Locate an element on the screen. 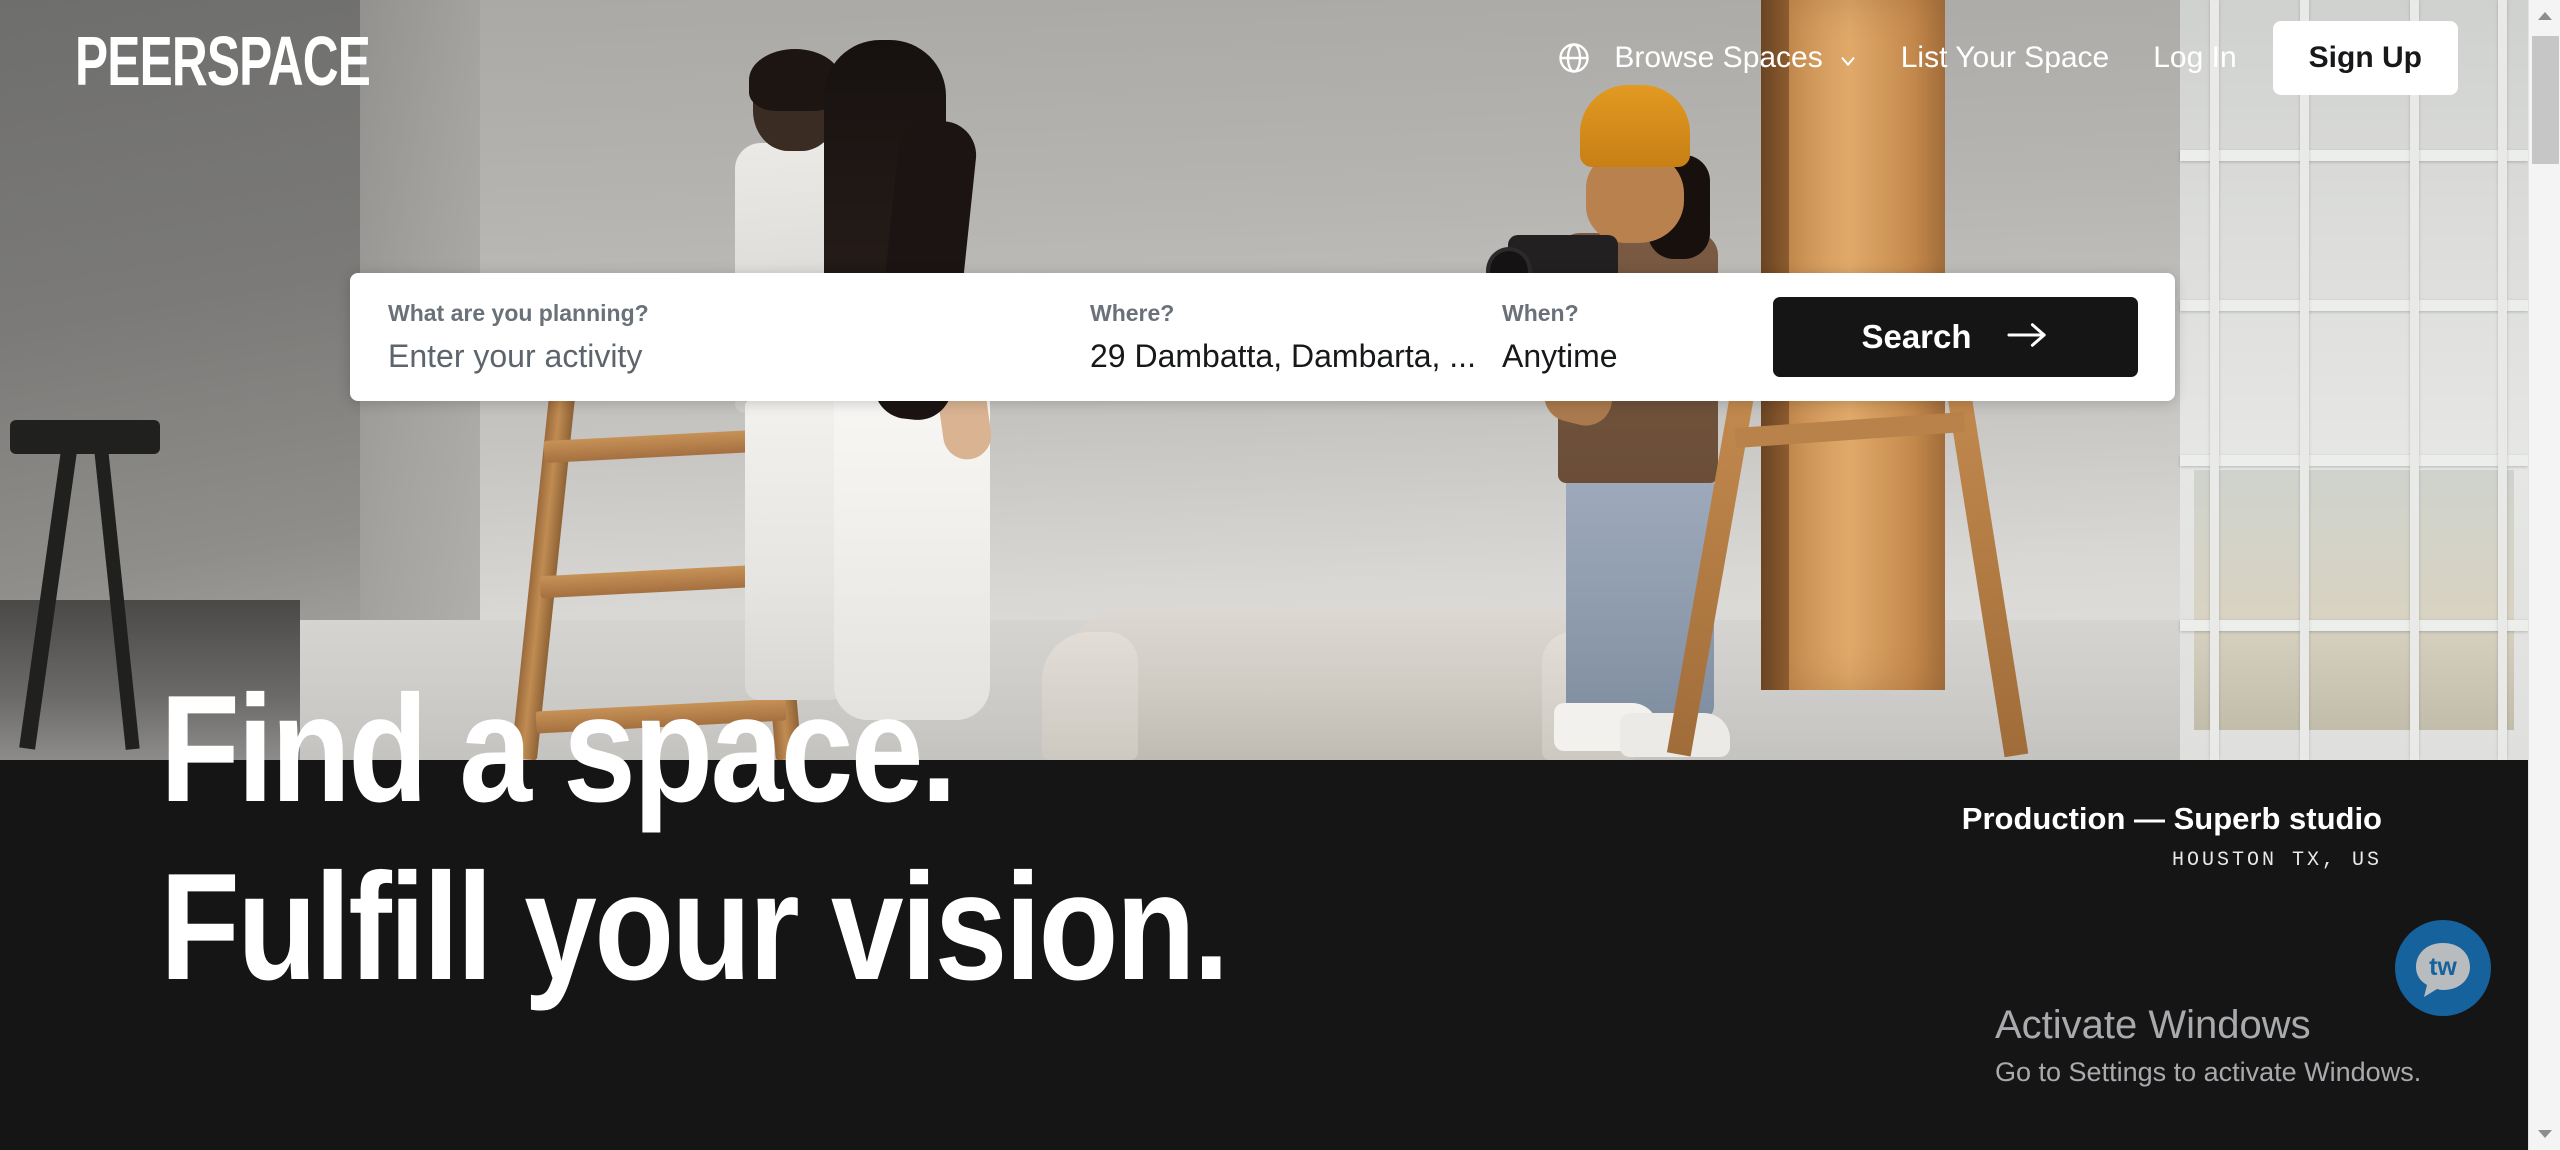  search-button: Search is located at coordinates (1955, 337).